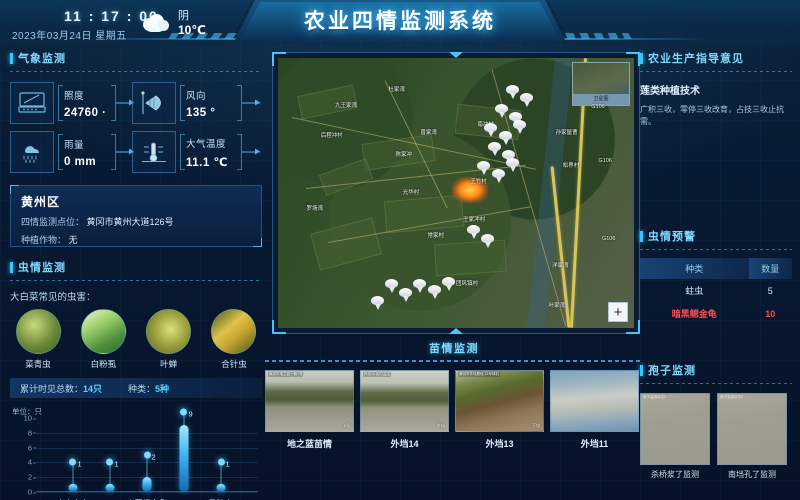  I want to click on map-place-label: 松界村, so click(571, 165).